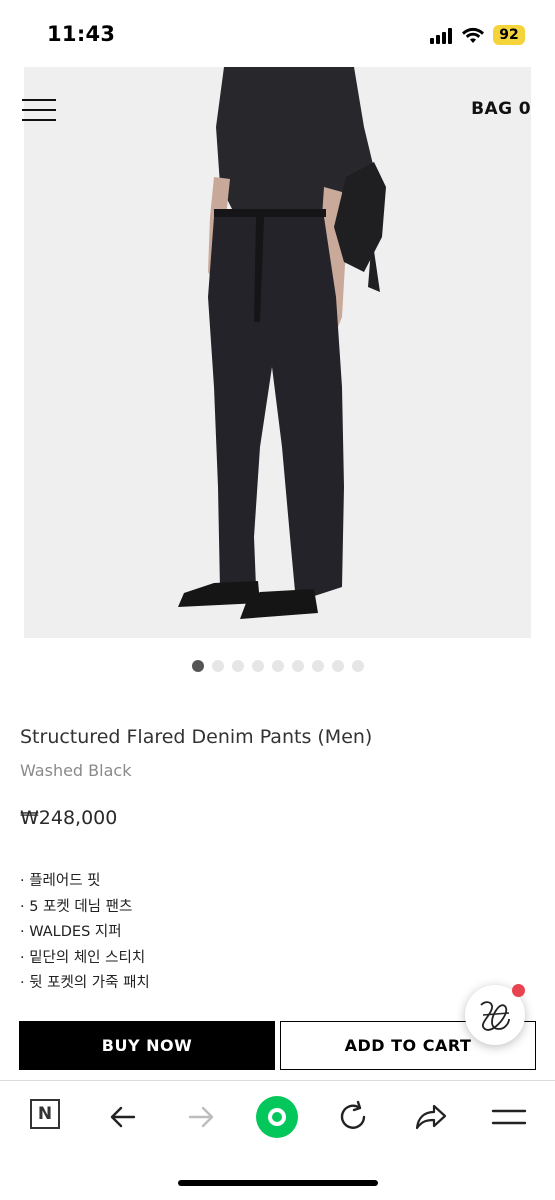 The width and height of the screenshot is (555, 1200). What do you see at coordinates (354, 1118) in the screenshot?
I see `refresh-icon` at bounding box center [354, 1118].